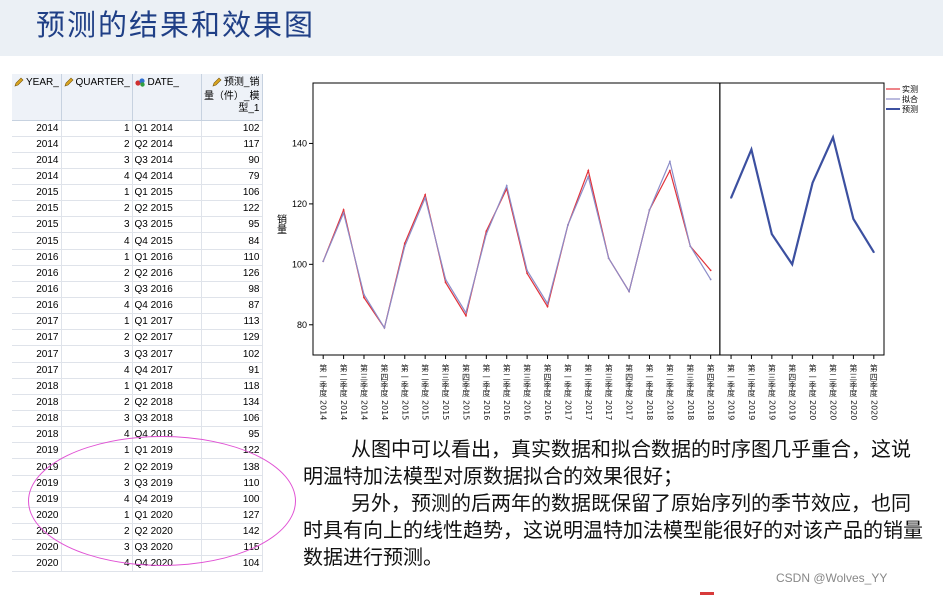 This screenshot has width=943, height=596. I want to click on column-header-date: DATE_, so click(167, 97).